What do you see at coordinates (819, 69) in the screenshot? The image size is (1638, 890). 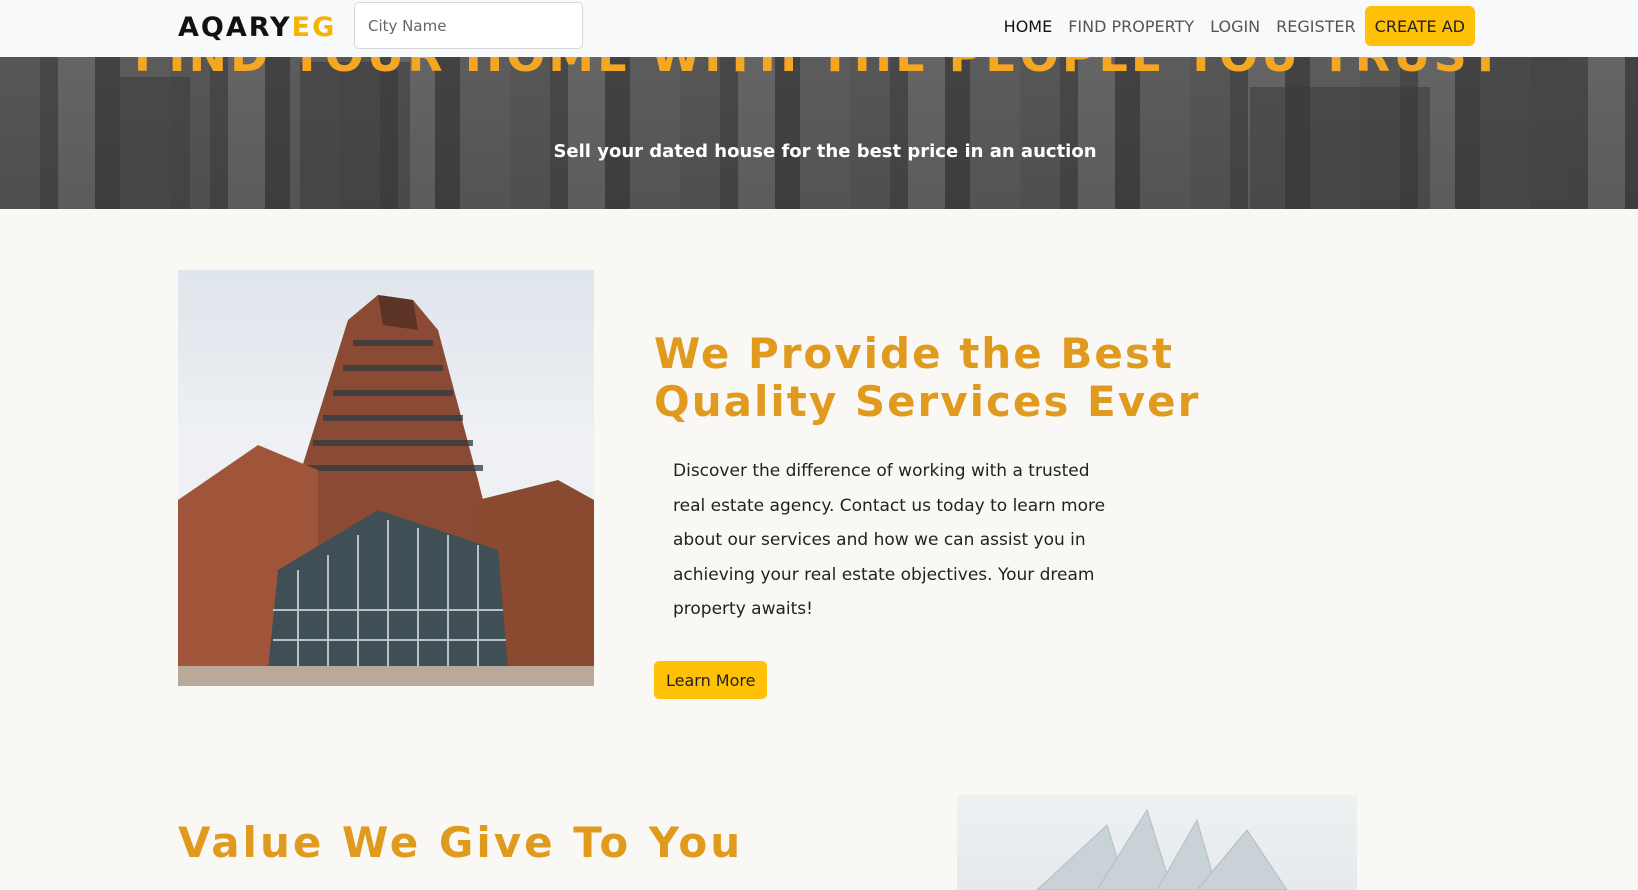 I see `hero-title: FIND YOUR HOME WITH THE PEOPLE YOU TRUST` at bounding box center [819, 69].